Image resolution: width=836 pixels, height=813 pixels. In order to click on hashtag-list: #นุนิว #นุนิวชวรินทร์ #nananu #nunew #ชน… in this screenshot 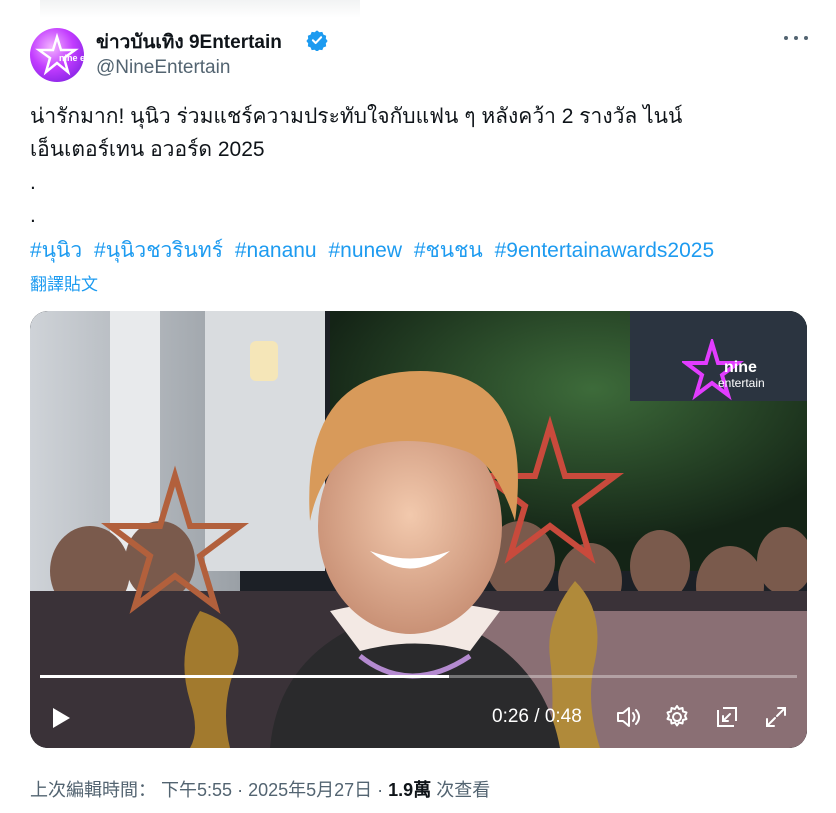, I will do `click(375, 250)`.